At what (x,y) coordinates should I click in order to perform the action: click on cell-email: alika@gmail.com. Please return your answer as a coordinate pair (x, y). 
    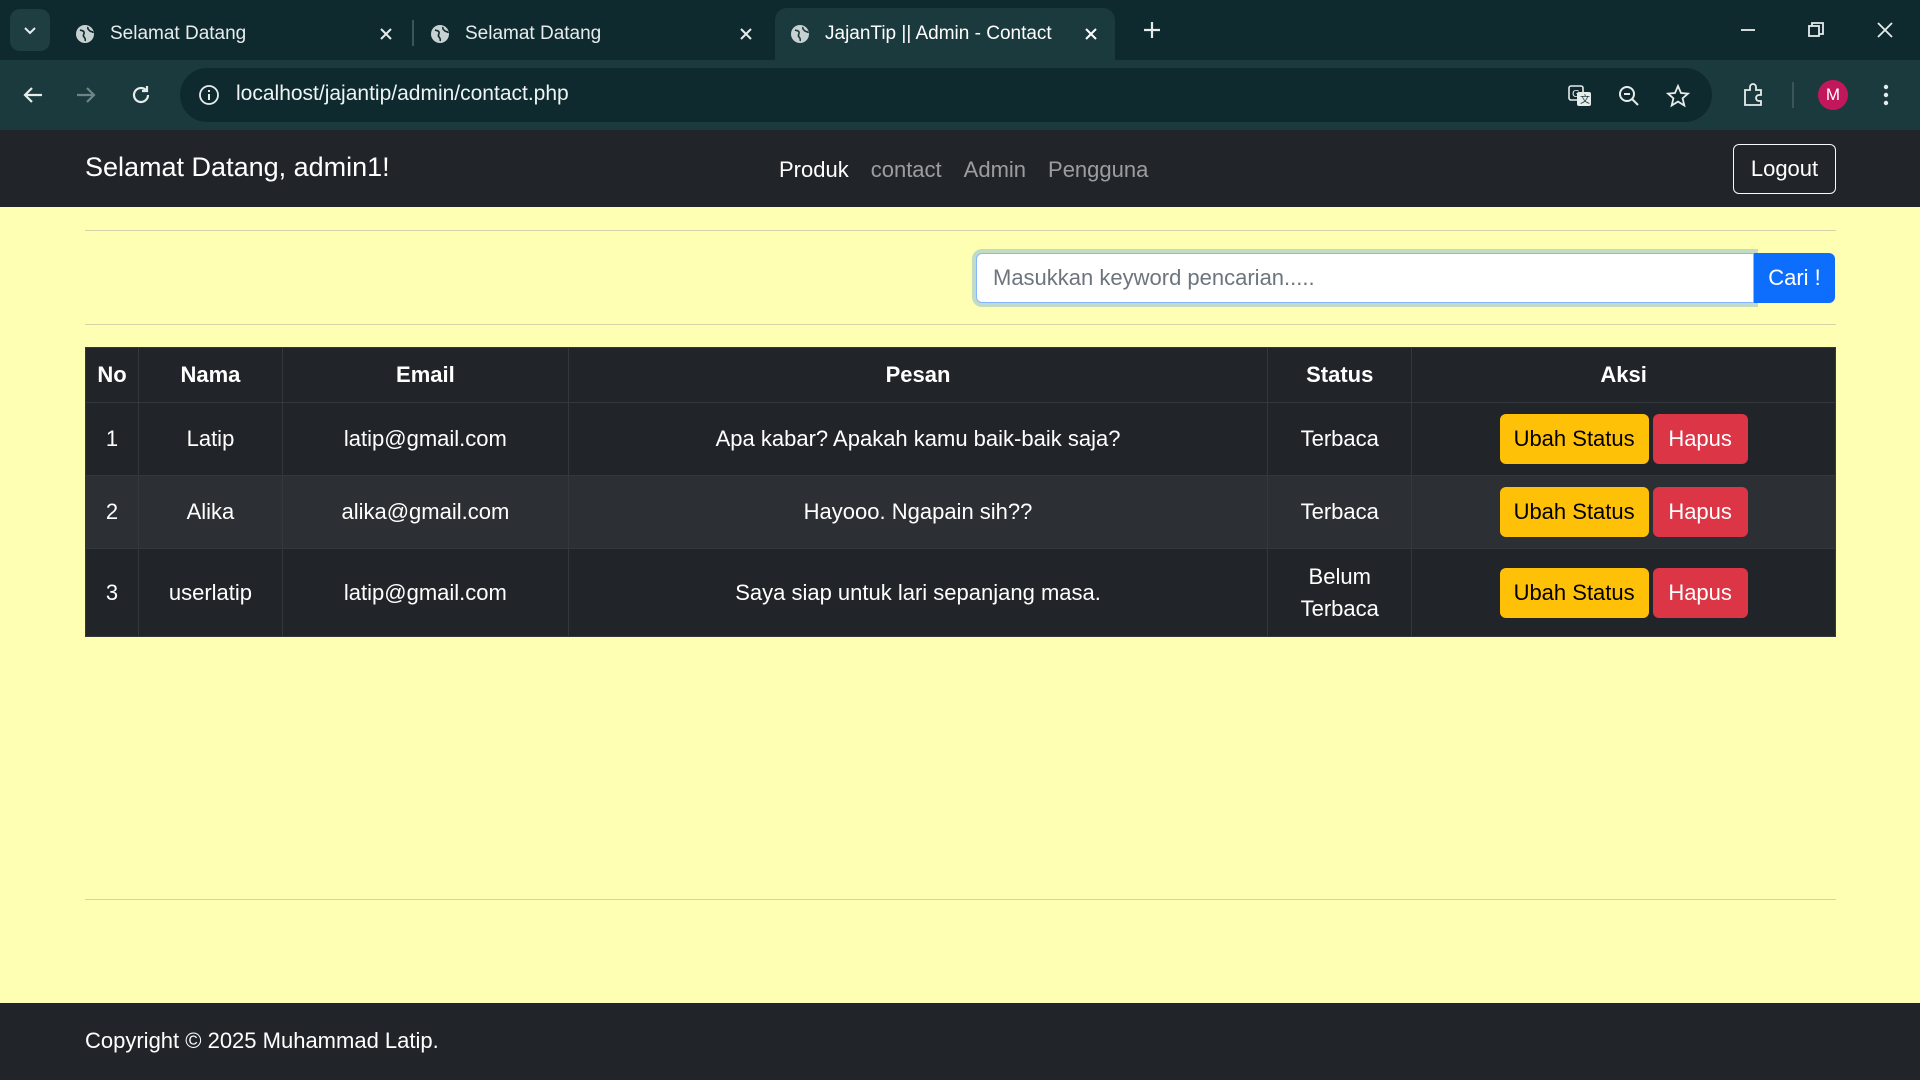
    Looking at the image, I should click on (425, 512).